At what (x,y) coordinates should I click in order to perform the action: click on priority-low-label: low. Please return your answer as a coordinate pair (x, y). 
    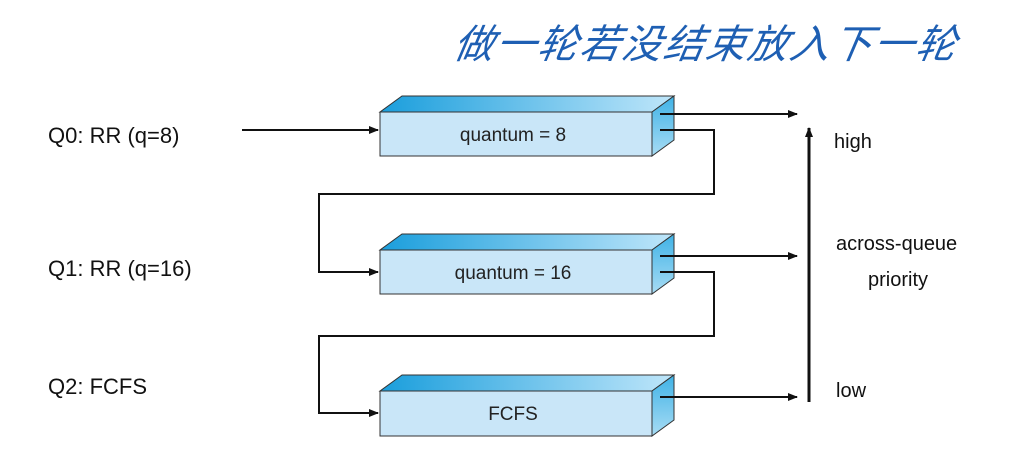
    Looking at the image, I should click on (851, 391).